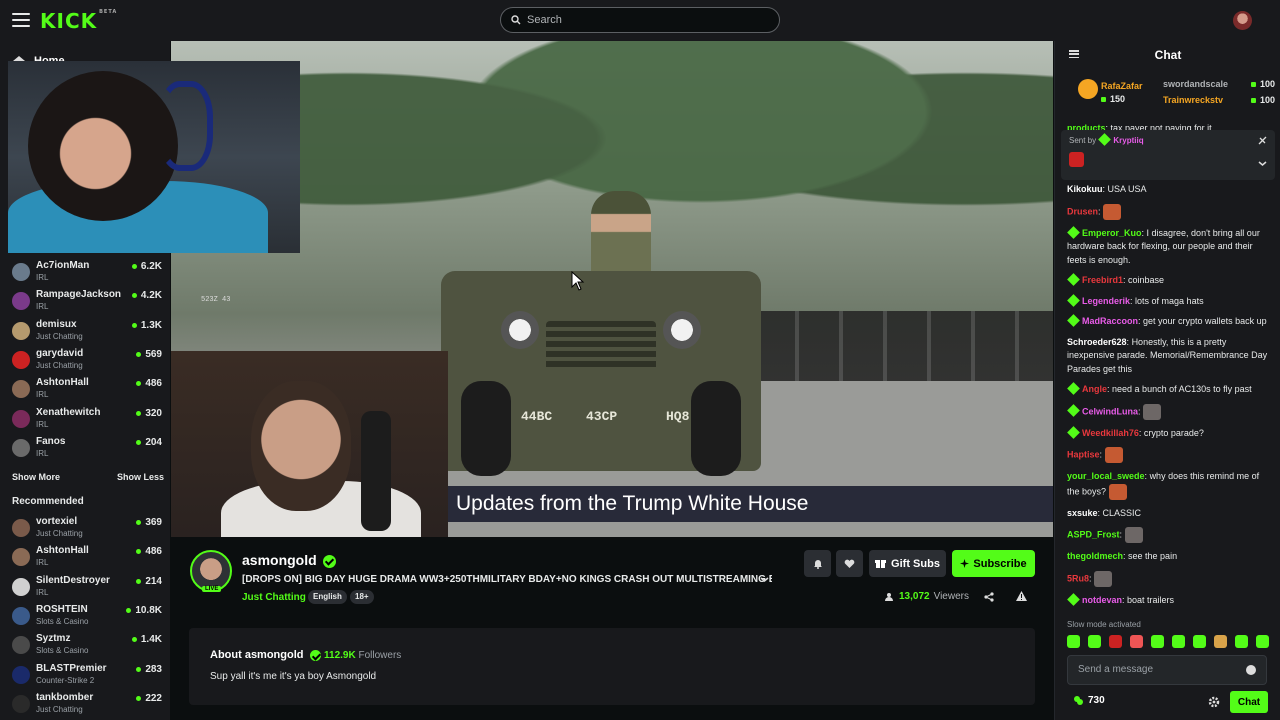  I want to click on show-more-link: Show More, so click(36, 477).